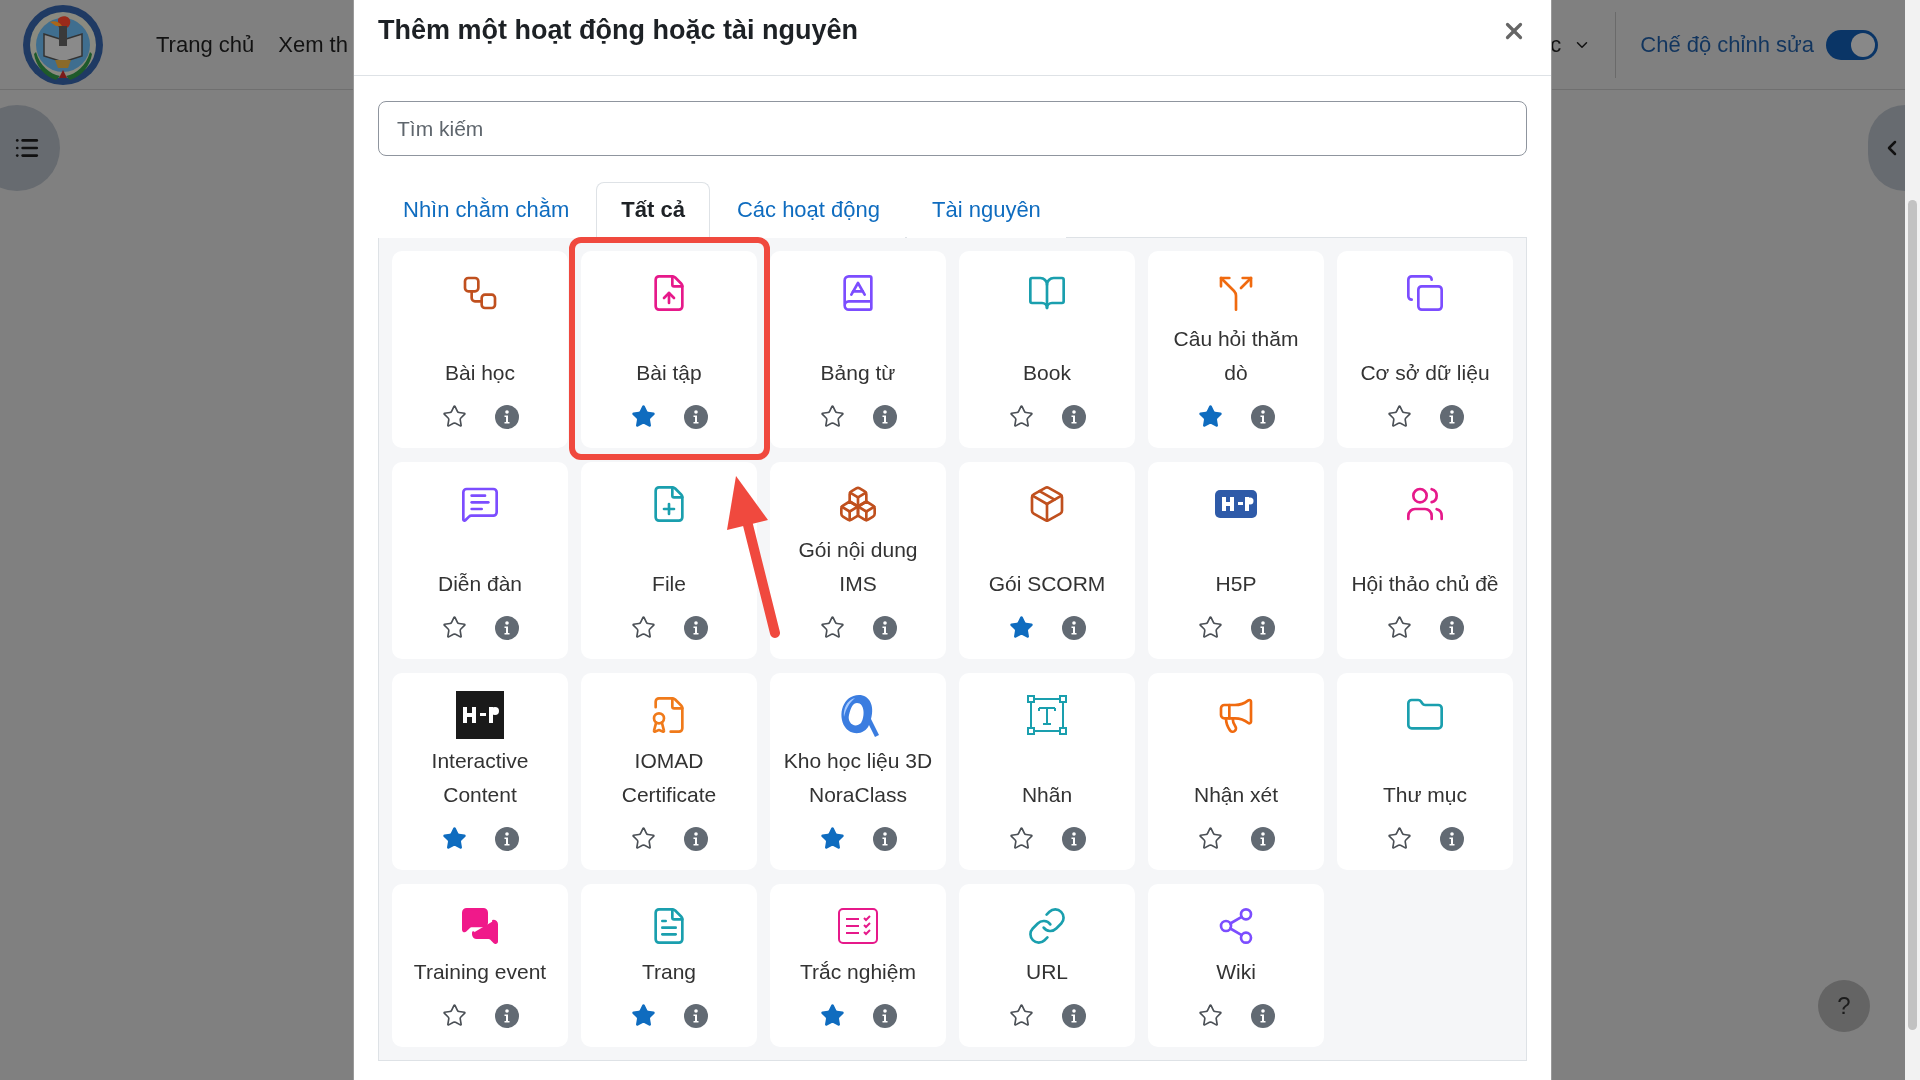 The height and width of the screenshot is (1080, 1920). What do you see at coordinates (205, 44) in the screenshot?
I see `nav-link: Trang chủ` at bounding box center [205, 44].